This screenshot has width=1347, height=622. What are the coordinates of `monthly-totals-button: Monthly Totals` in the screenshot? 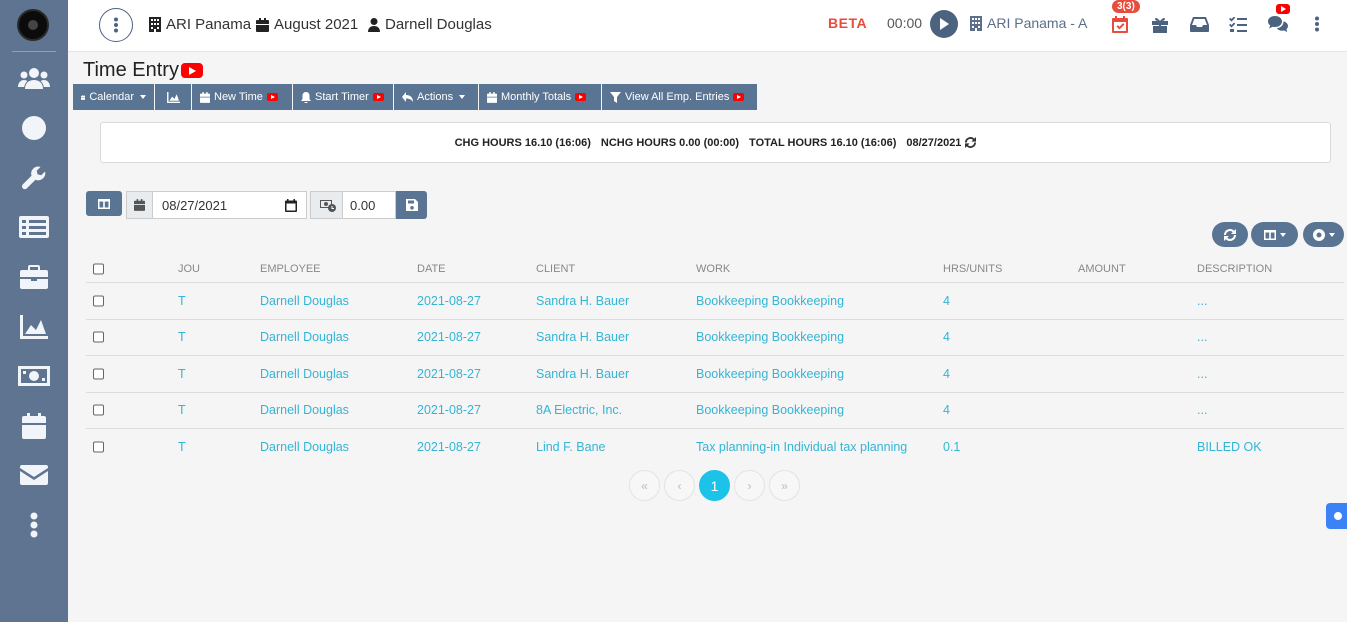 It's located at (540, 97).